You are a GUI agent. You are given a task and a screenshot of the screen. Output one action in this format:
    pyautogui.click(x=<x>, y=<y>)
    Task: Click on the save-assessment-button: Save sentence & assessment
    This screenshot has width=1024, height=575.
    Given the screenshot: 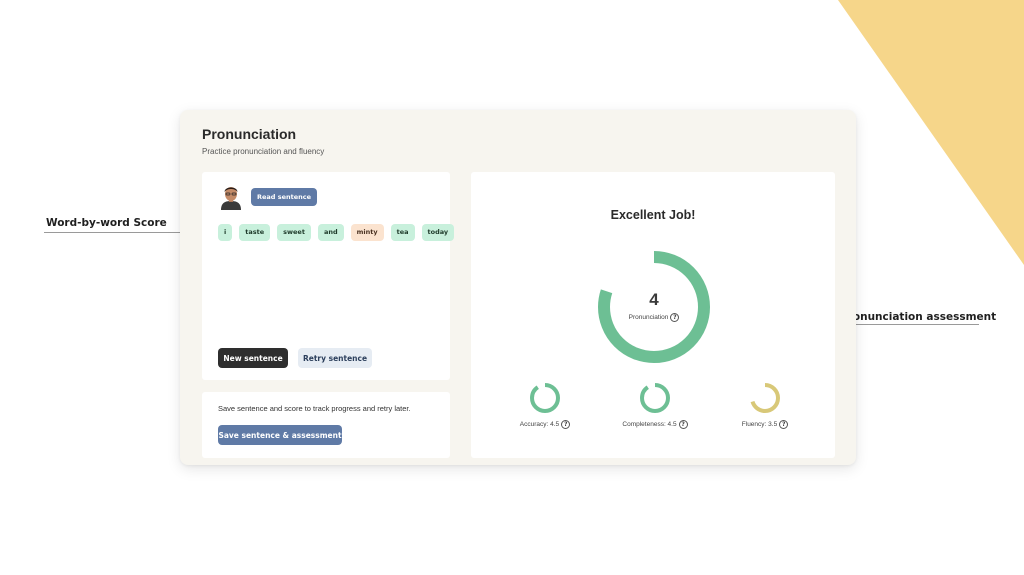 What is the action you would take?
    pyautogui.click(x=280, y=435)
    